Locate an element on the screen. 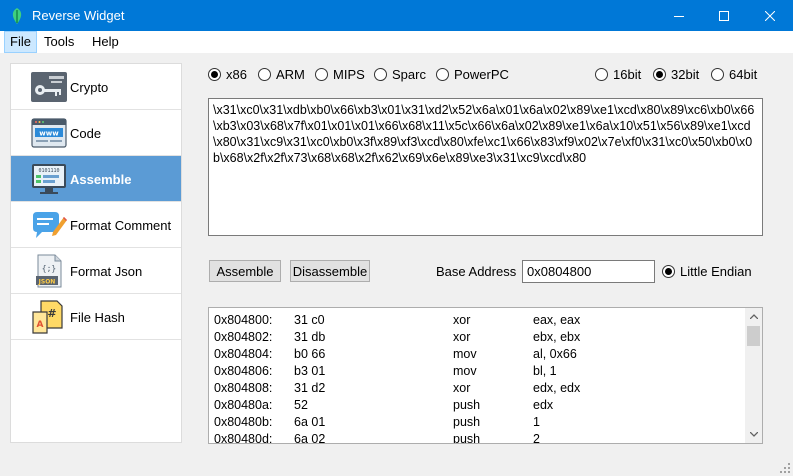 This screenshot has height=476, width=793. radio-16bit: 16bit is located at coordinates (618, 74).